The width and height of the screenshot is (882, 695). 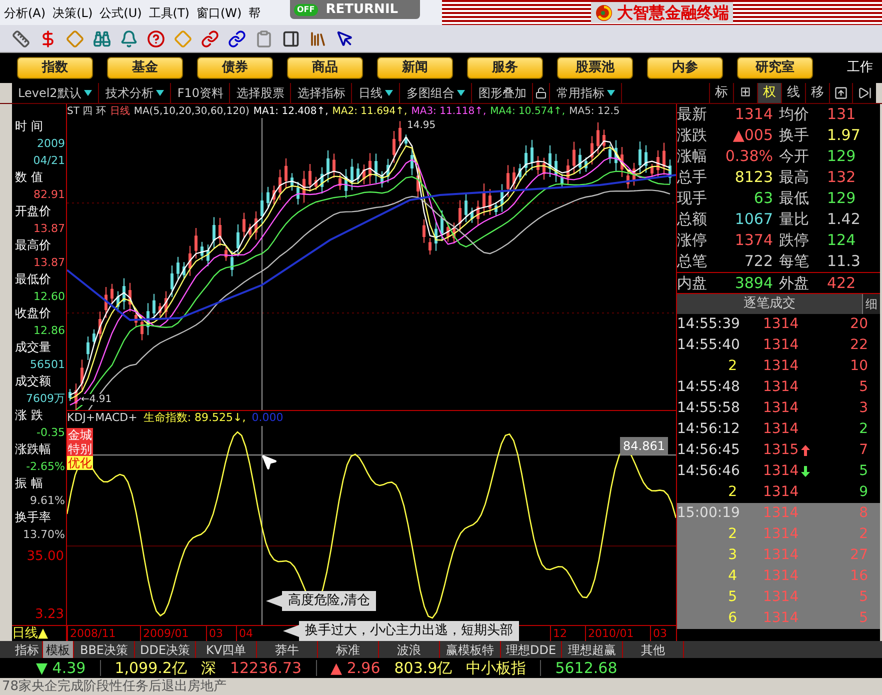 What do you see at coordinates (778, 366) in the screenshot?
I see `trade-row: 2 1314 10` at bounding box center [778, 366].